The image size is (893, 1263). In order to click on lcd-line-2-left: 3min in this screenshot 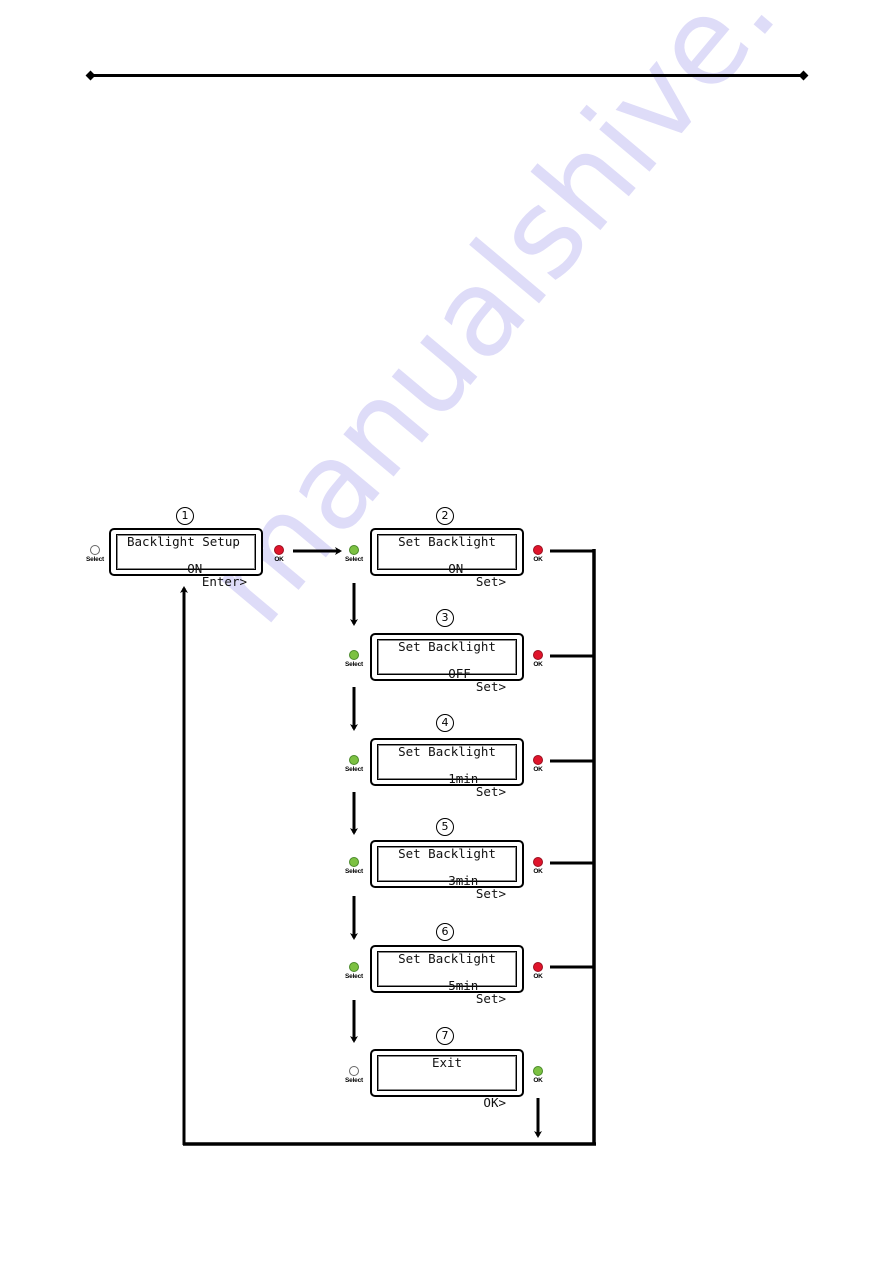, I will do `click(463, 880)`.